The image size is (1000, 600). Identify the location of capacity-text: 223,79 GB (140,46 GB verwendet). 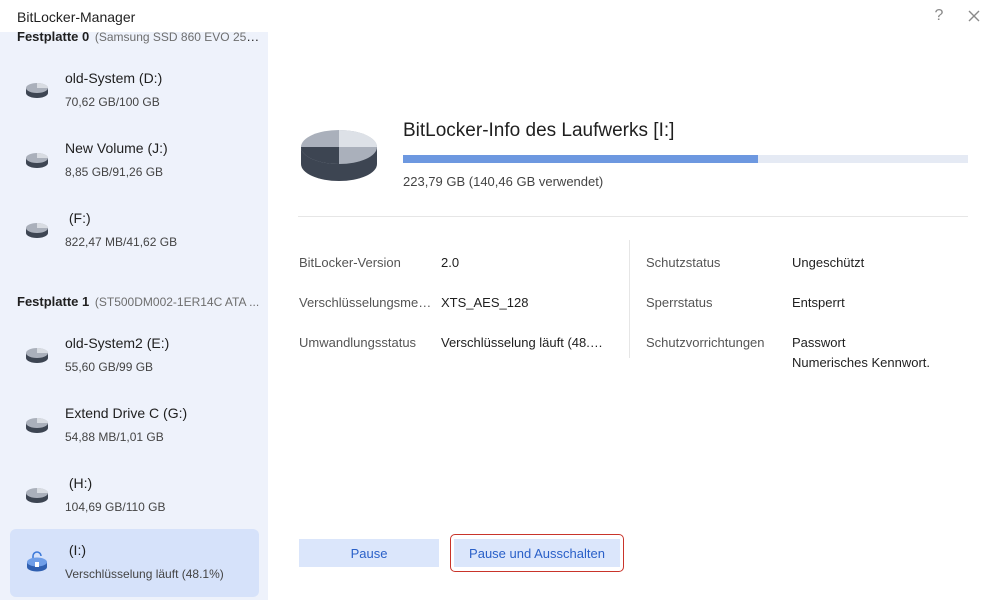
(503, 181).